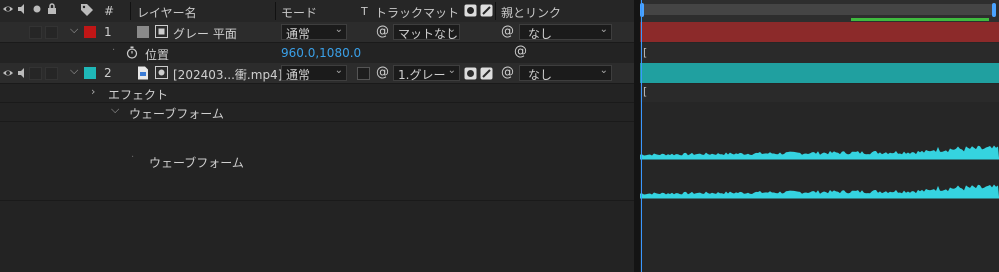  Describe the element at coordinates (93, 91) in the screenshot. I see `chevron-right-icon: ›` at that location.